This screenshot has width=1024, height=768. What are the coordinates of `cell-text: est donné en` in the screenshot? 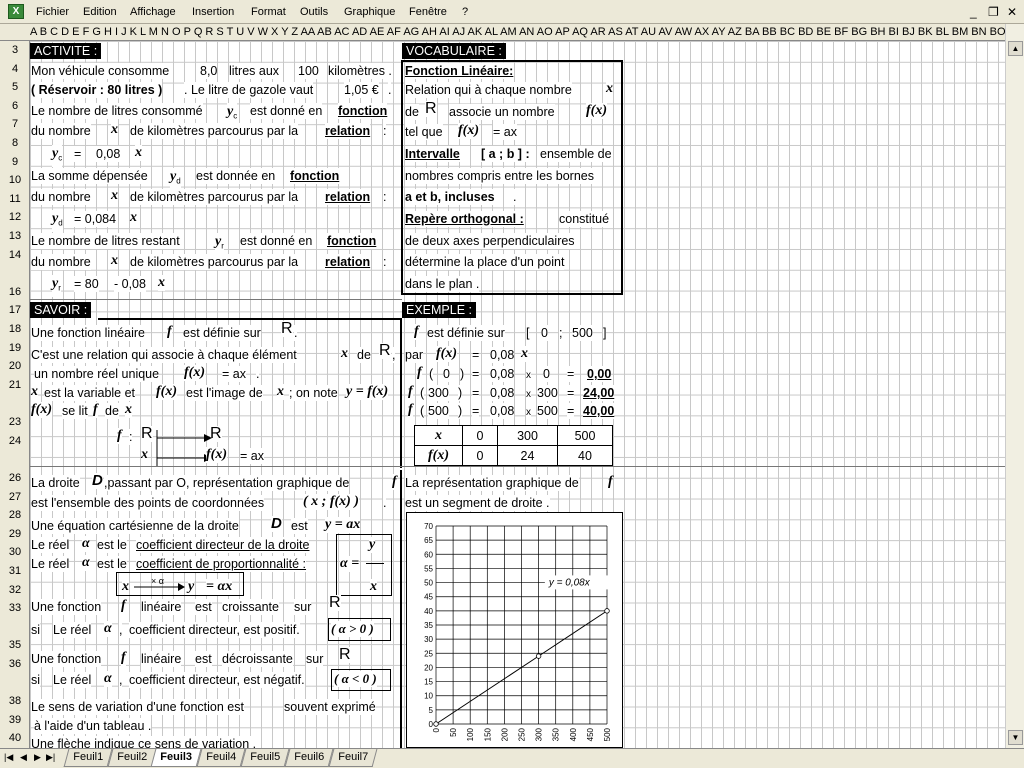 It's located at (276, 241).